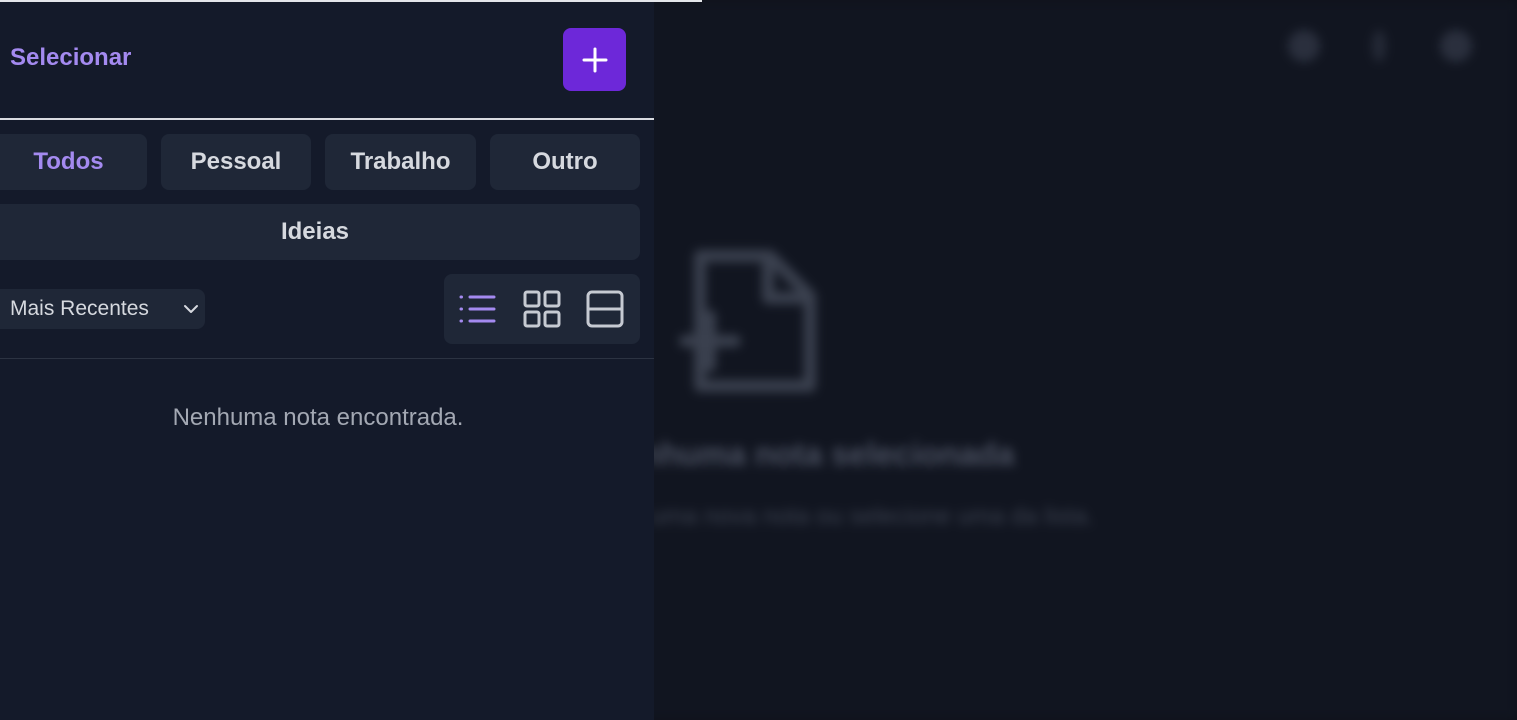  I want to click on grid-icon, so click(542, 309).